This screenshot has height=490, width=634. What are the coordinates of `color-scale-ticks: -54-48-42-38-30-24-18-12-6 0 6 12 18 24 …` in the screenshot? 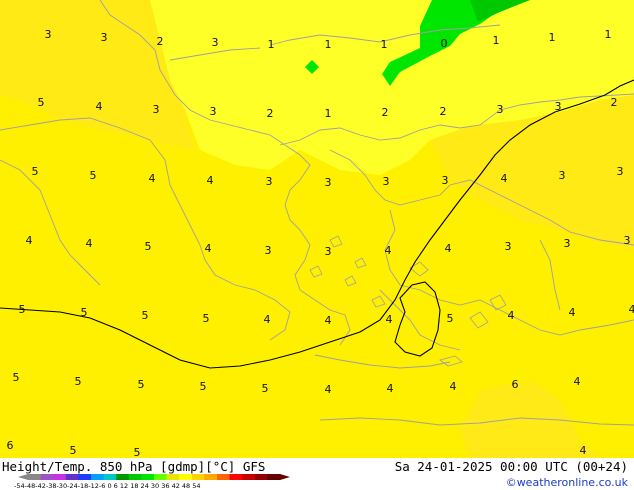 It's located at (107, 486).